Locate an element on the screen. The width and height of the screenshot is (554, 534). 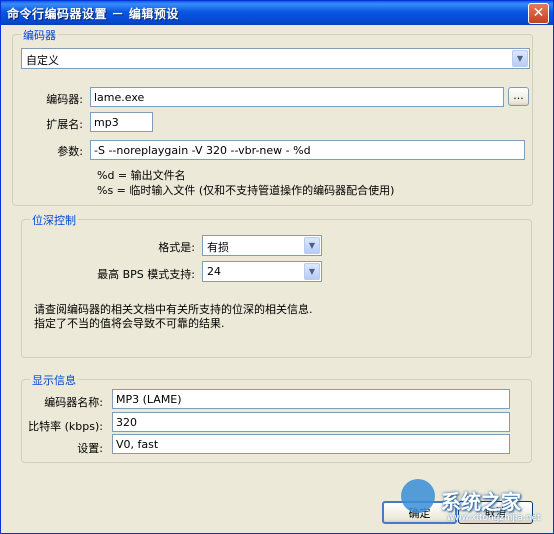
encoder-group-legend: 编码器 is located at coordinates (39, 35).